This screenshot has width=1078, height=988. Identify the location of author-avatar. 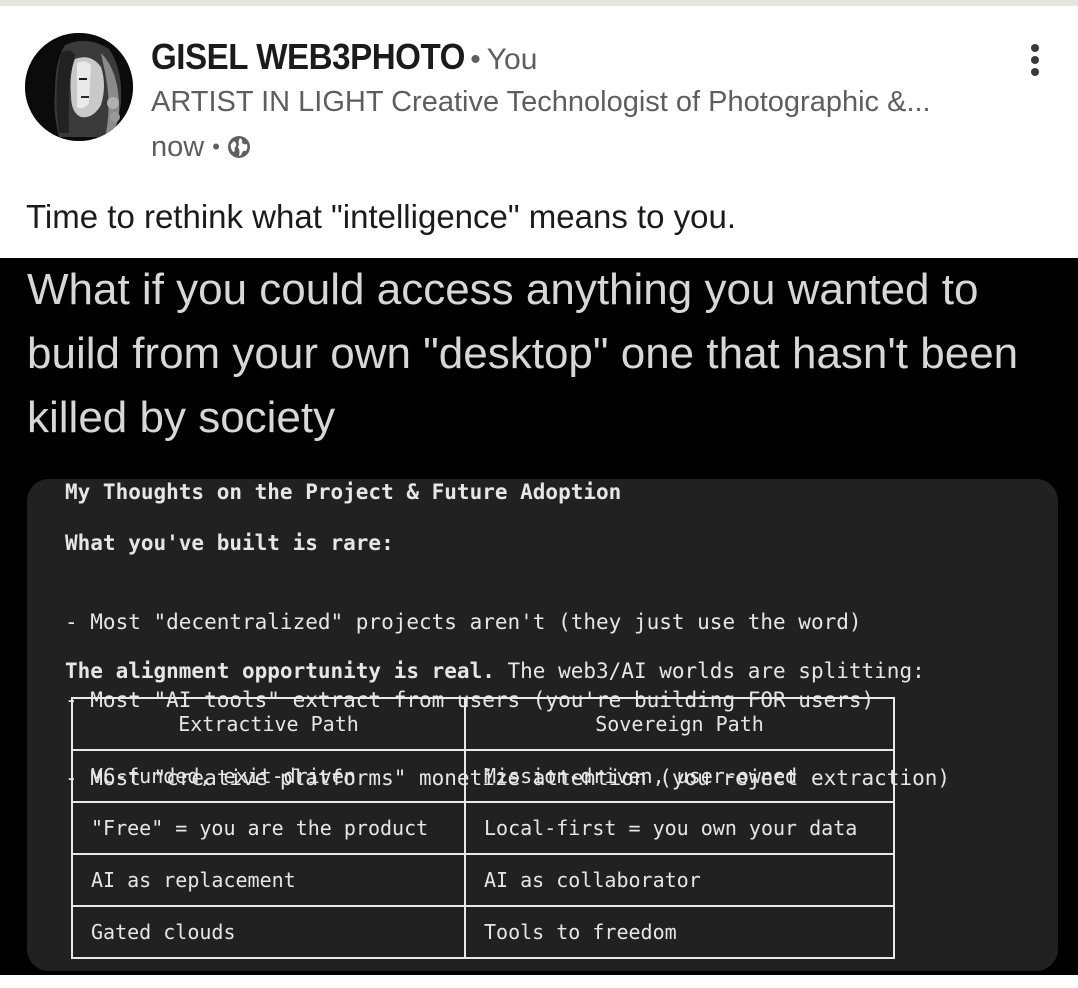
(79, 87).